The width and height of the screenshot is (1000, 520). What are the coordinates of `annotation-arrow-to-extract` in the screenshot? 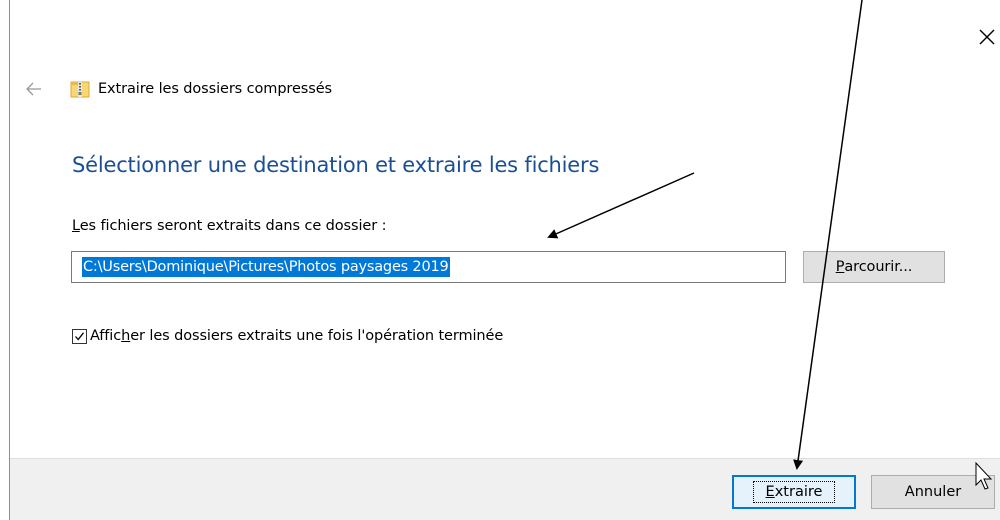 It's located at (828, 235).